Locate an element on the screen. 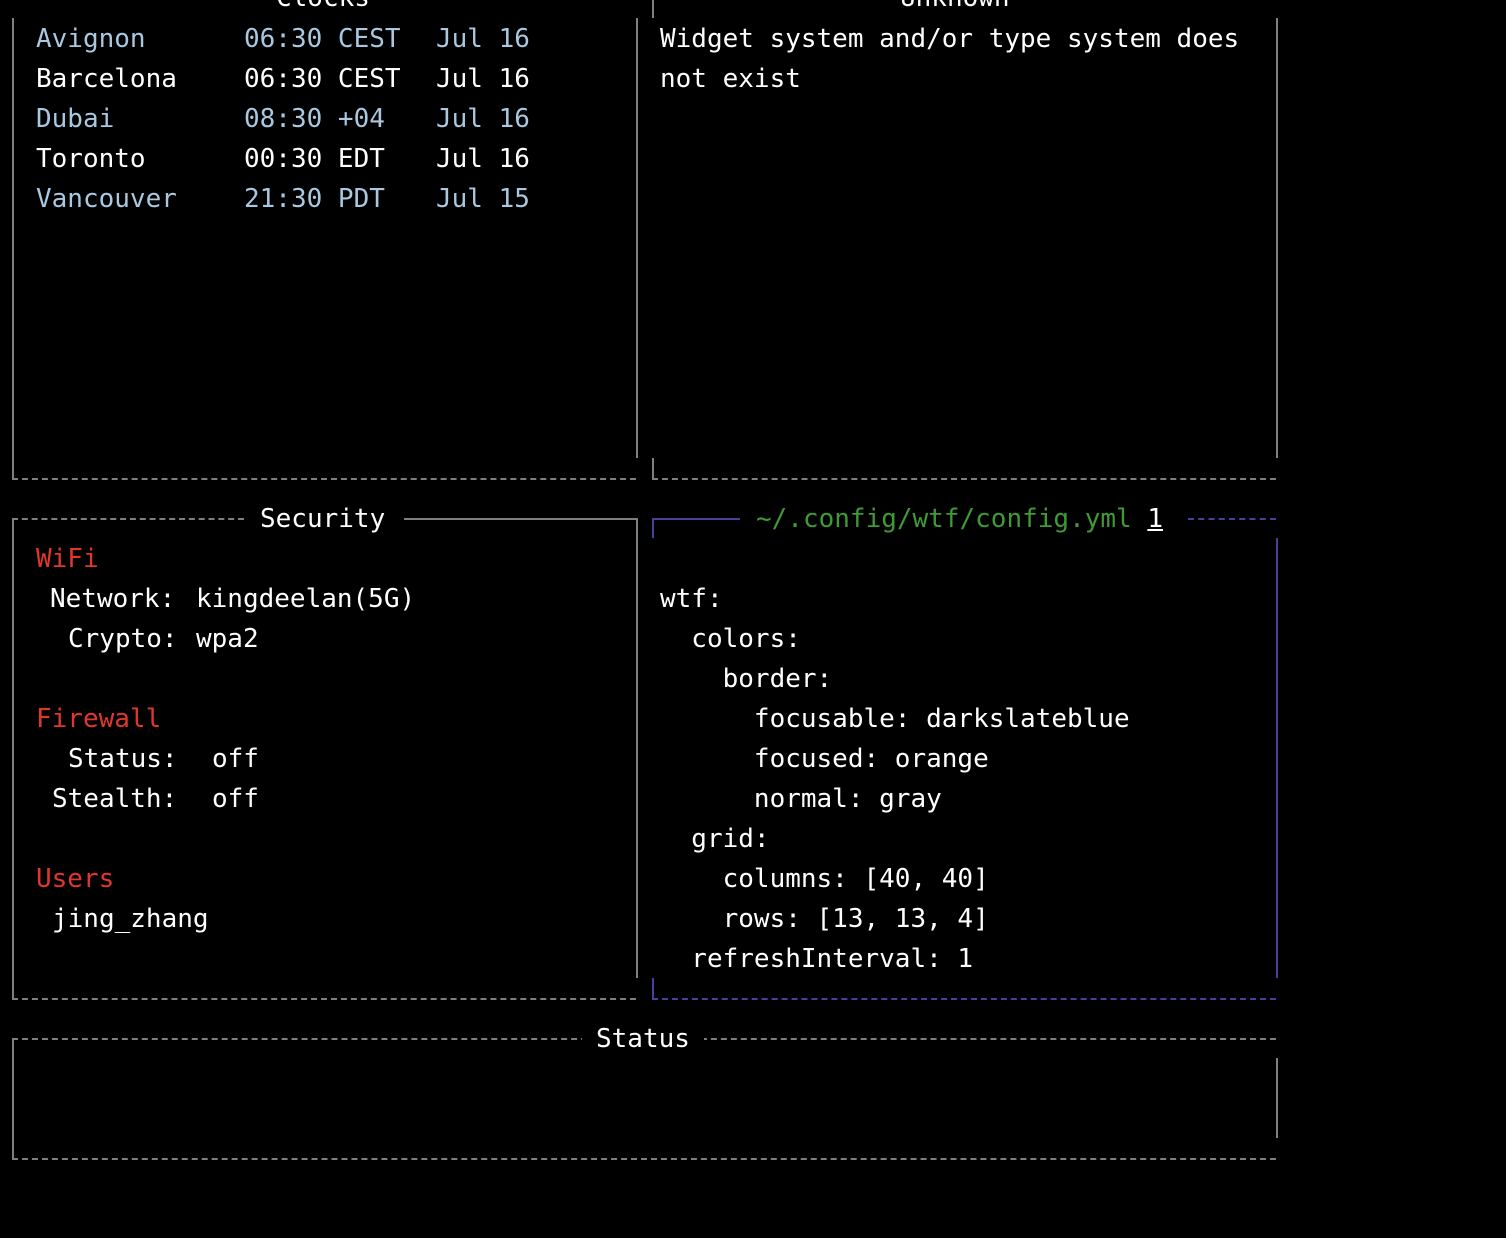 Image resolution: width=1506 pixels, height=1238 pixels. crypto-value: wpa2 is located at coordinates (227, 639).